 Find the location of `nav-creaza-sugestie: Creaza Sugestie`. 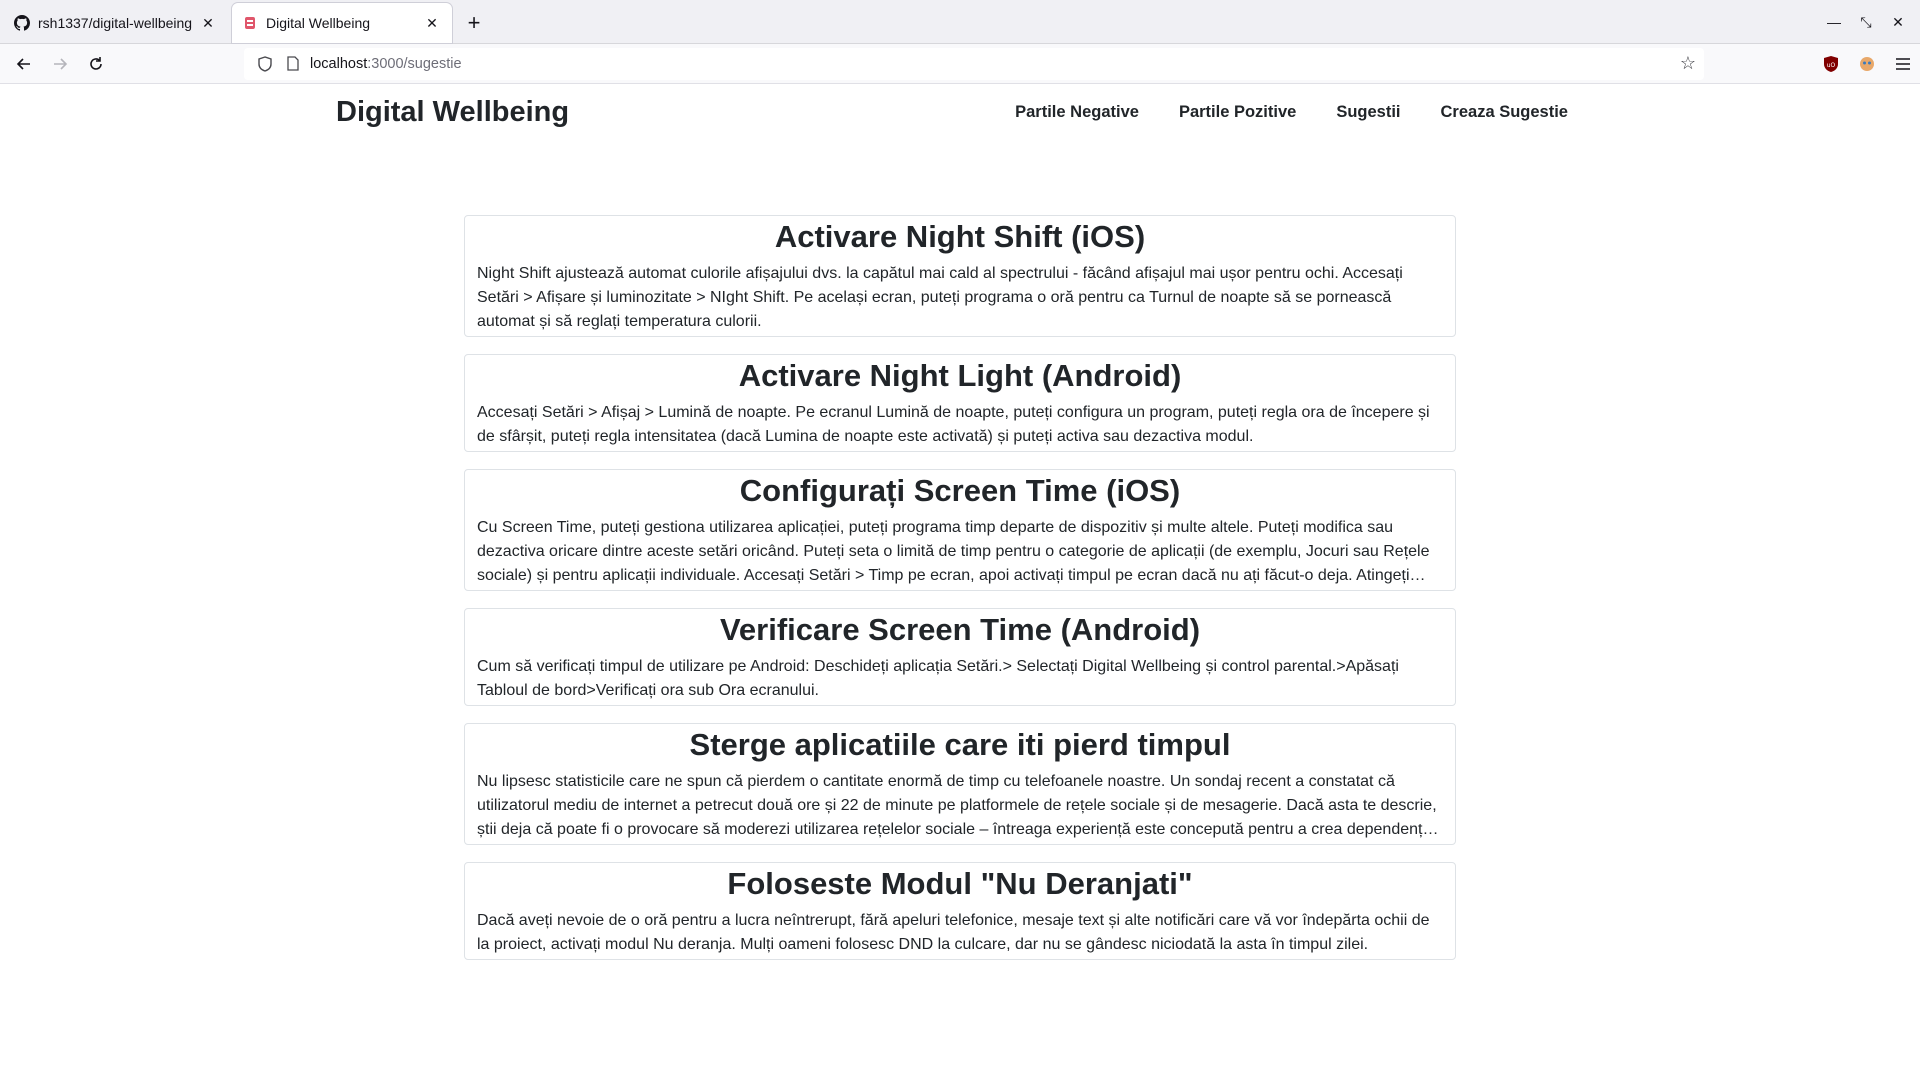

nav-creaza-sugestie: Creaza Sugestie is located at coordinates (1504, 112).